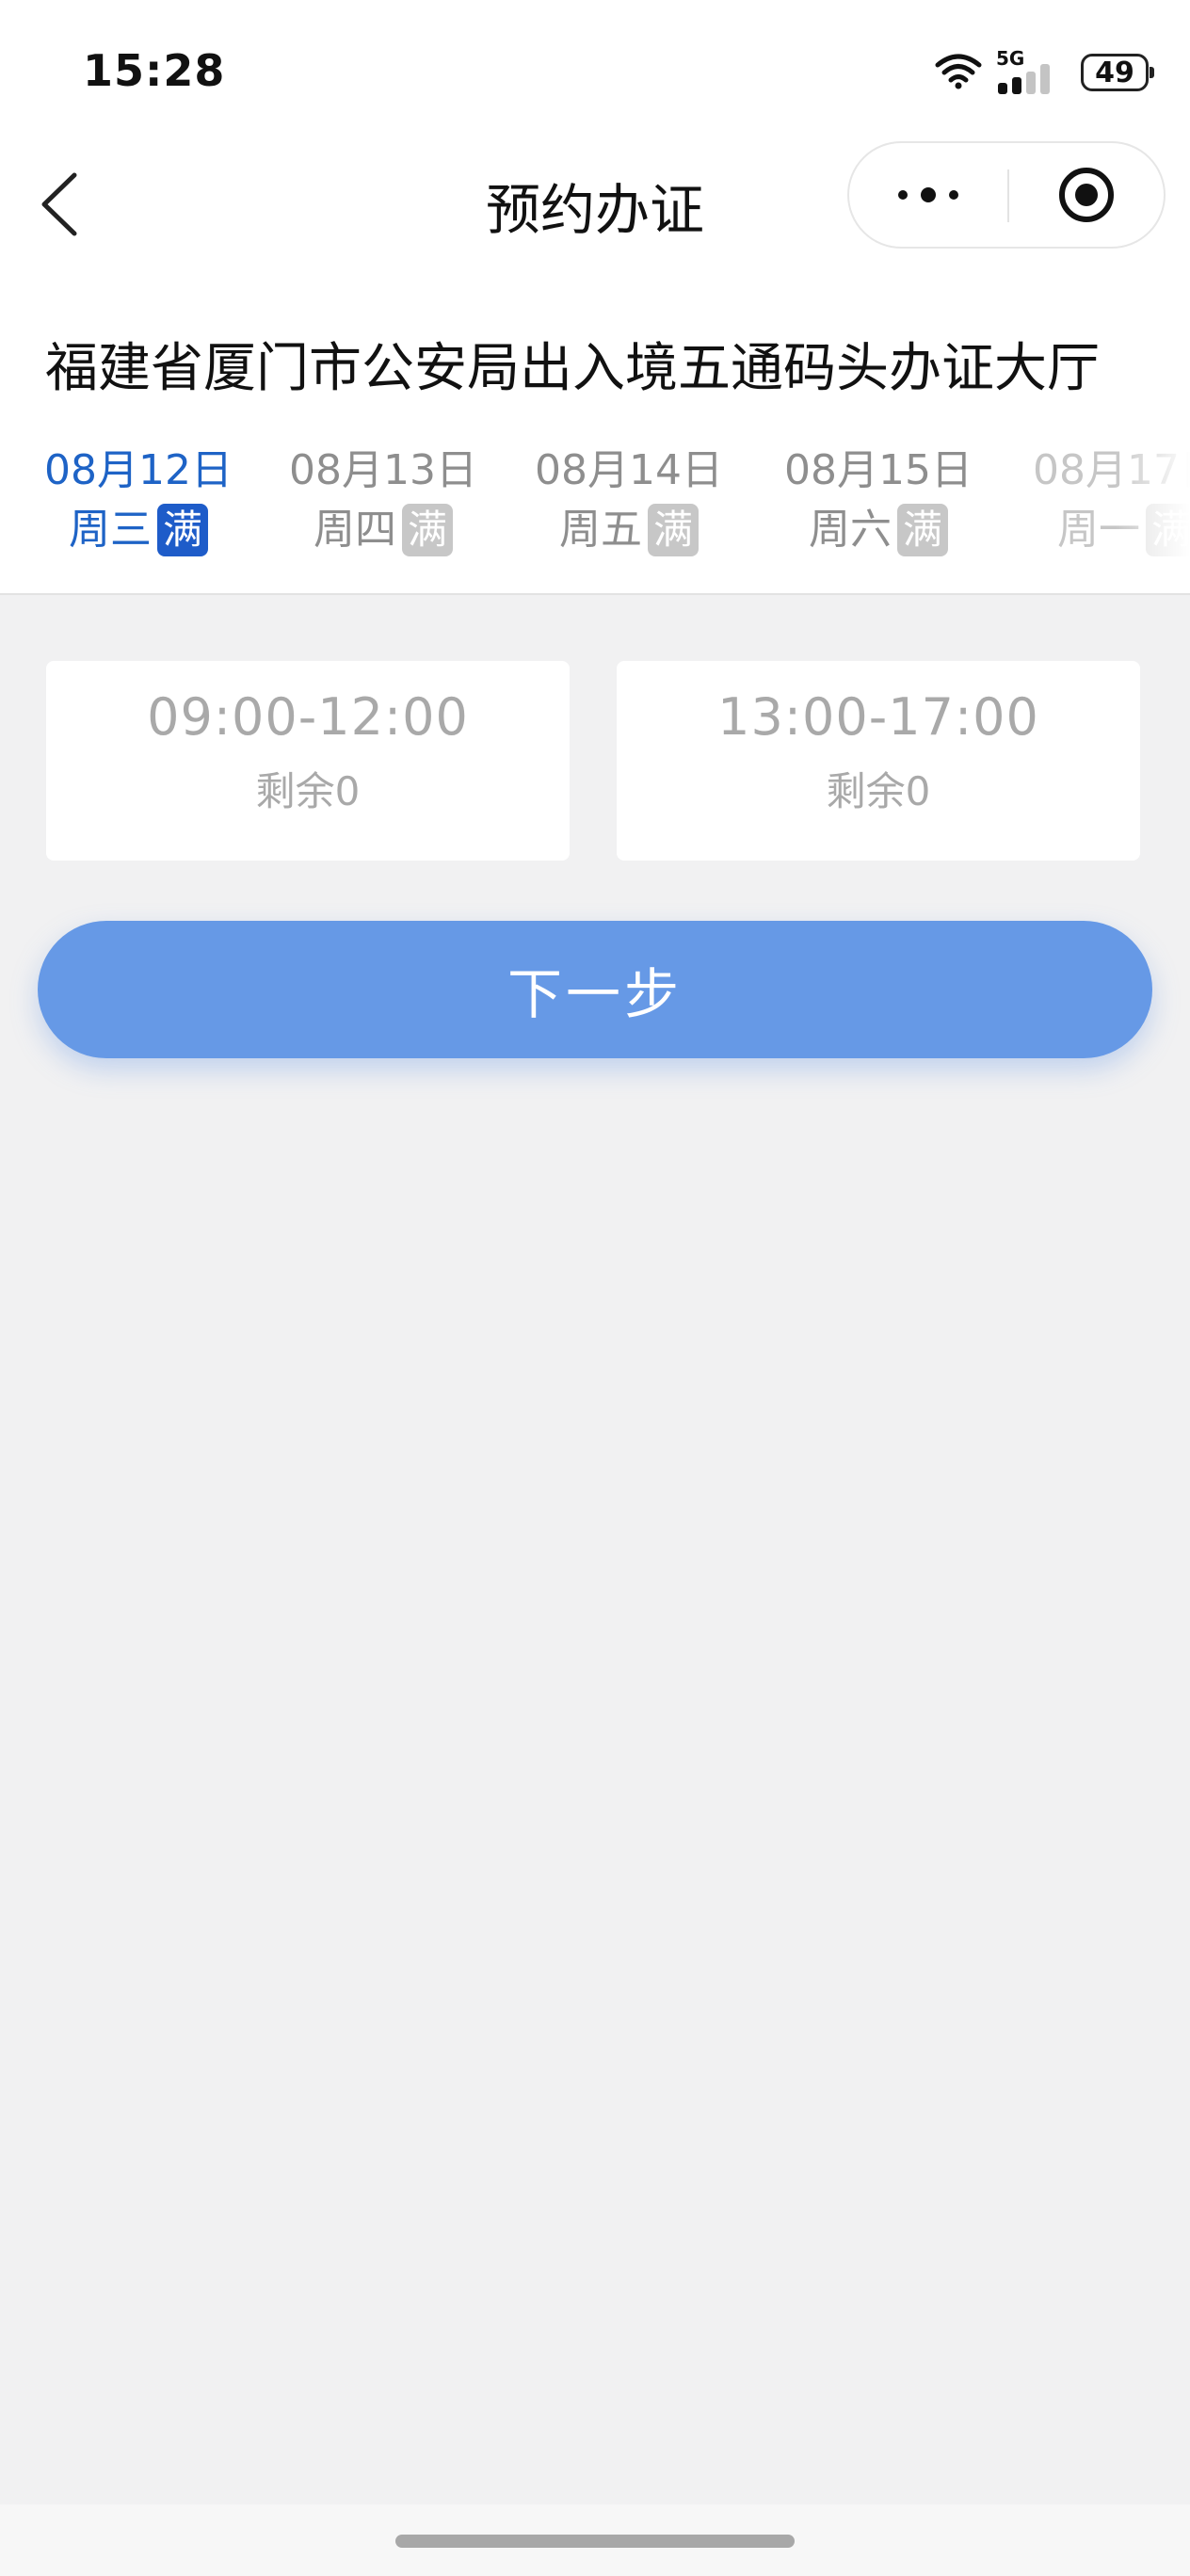  Describe the element at coordinates (600, 530) in the screenshot. I see `weekday-label: 周五` at that location.